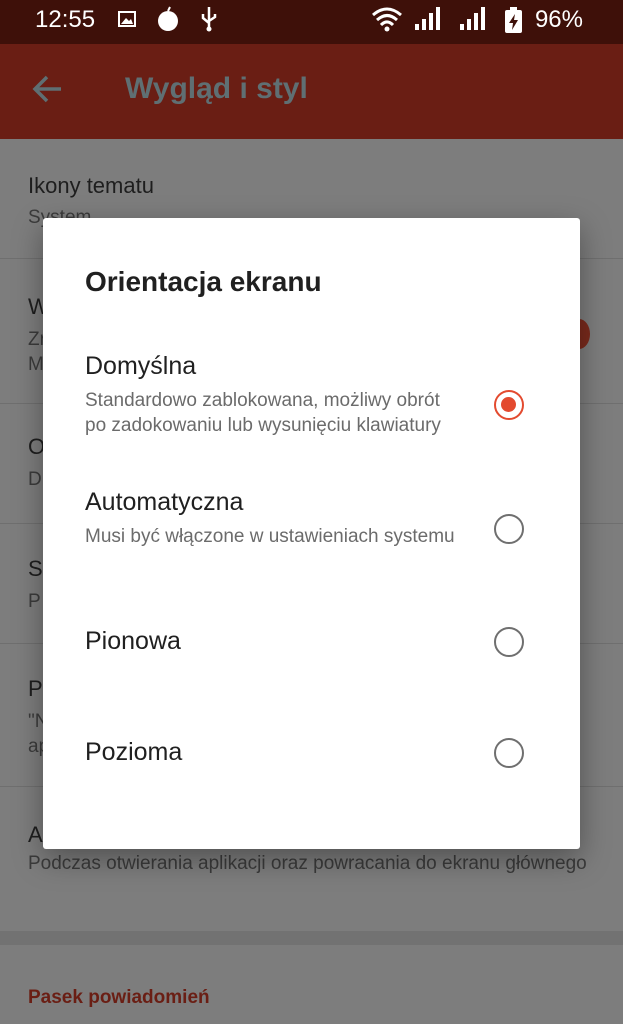 This screenshot has height=1024, width=623. Describe the element at coordinates (311, 22) in the screenshot. I see `status-bar: 12:55 96%` at that location.